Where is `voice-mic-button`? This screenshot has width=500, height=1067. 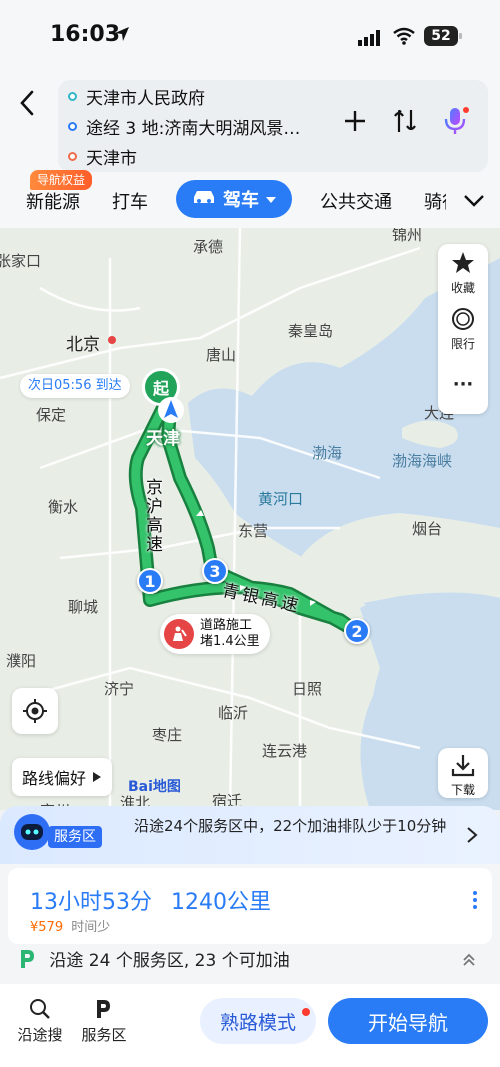
voice-mic-button is located at coordinates (455, 121).